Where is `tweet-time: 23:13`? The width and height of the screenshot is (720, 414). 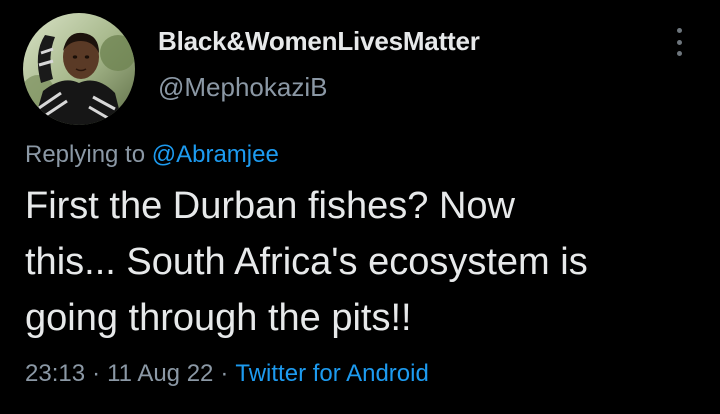 tweet-time: 23:13 is located at coordinates (55, 373).